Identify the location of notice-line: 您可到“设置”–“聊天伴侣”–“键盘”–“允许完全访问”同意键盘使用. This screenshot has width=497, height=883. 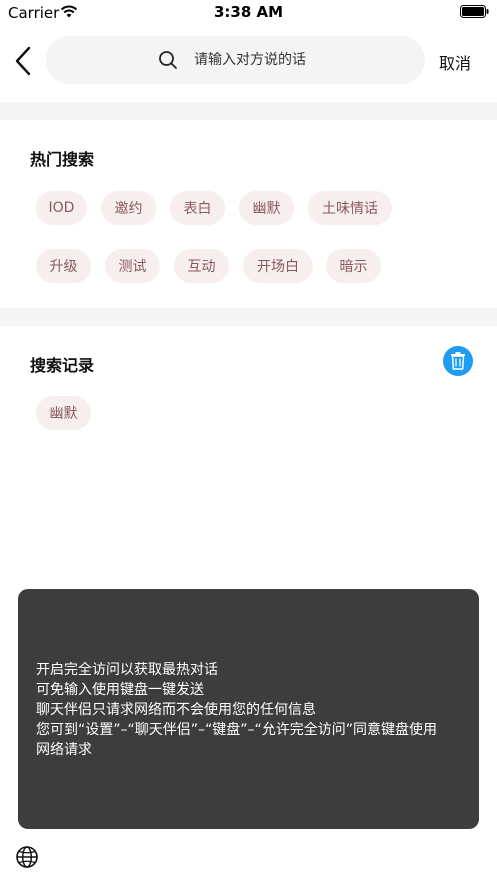
(237, 730).